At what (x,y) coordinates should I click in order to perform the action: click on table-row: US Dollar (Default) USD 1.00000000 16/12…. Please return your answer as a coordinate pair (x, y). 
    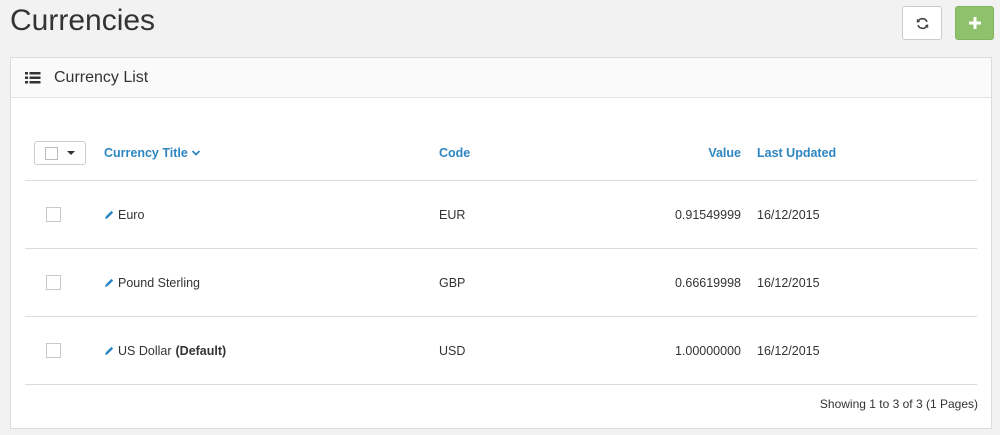
    Looking at the image, I should click on (501, 351).